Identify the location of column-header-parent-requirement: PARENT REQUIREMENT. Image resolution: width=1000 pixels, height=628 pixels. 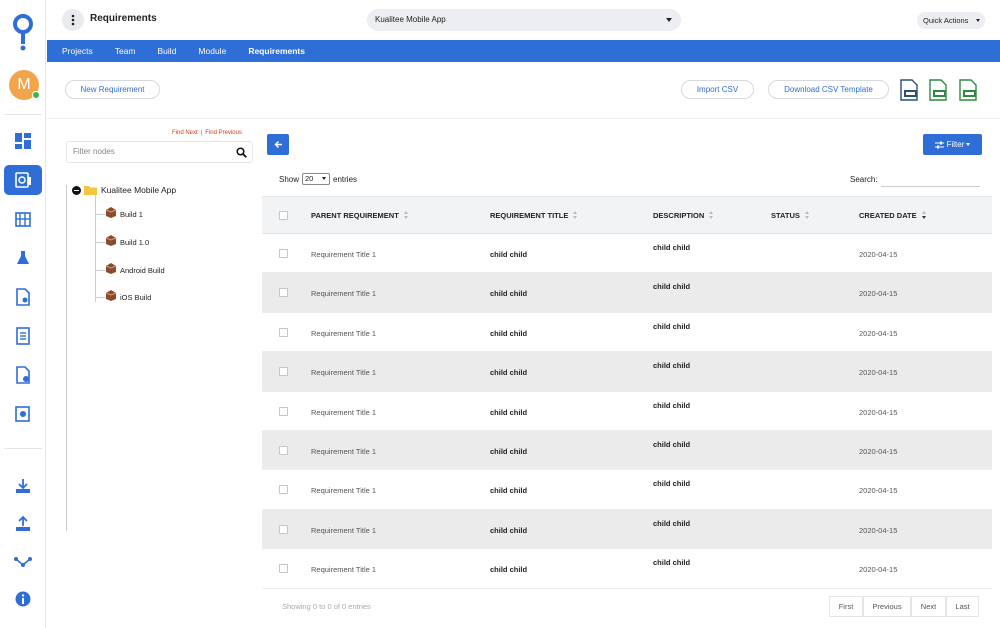
(360, 215).